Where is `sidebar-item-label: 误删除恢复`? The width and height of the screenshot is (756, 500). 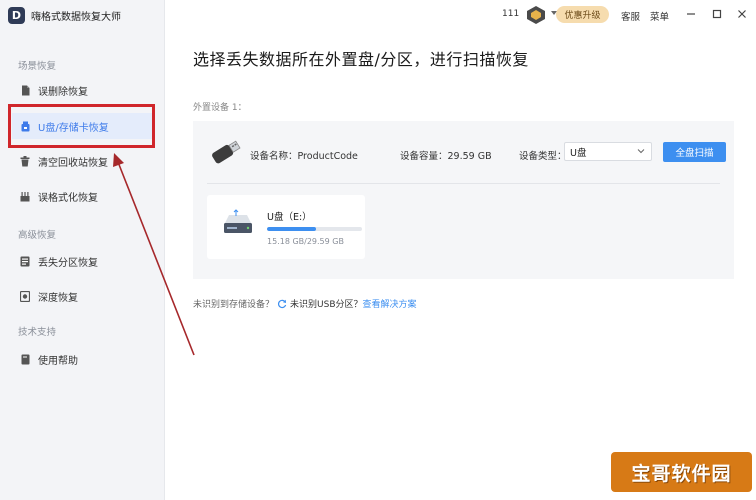 sidebar-item-label: 误删除恢复 is located at coordinates (63, 92).